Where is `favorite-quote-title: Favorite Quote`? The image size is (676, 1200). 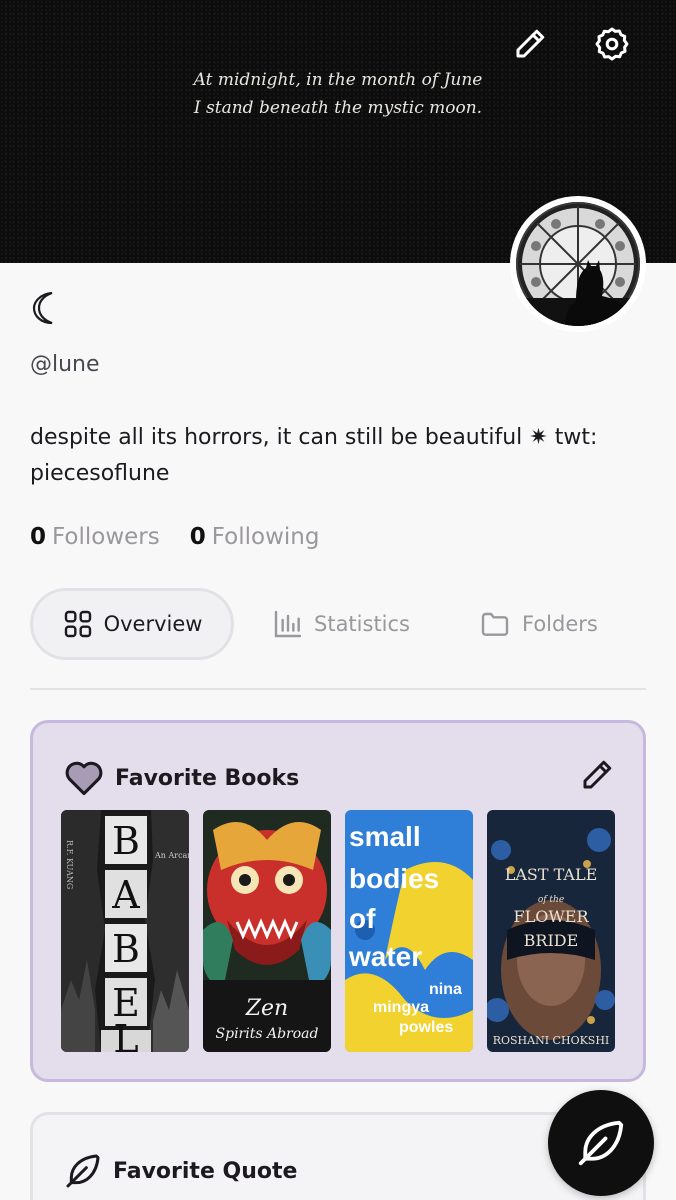 favorite-quote-title: Favorite Quote is located at coordinates (205, 1171).